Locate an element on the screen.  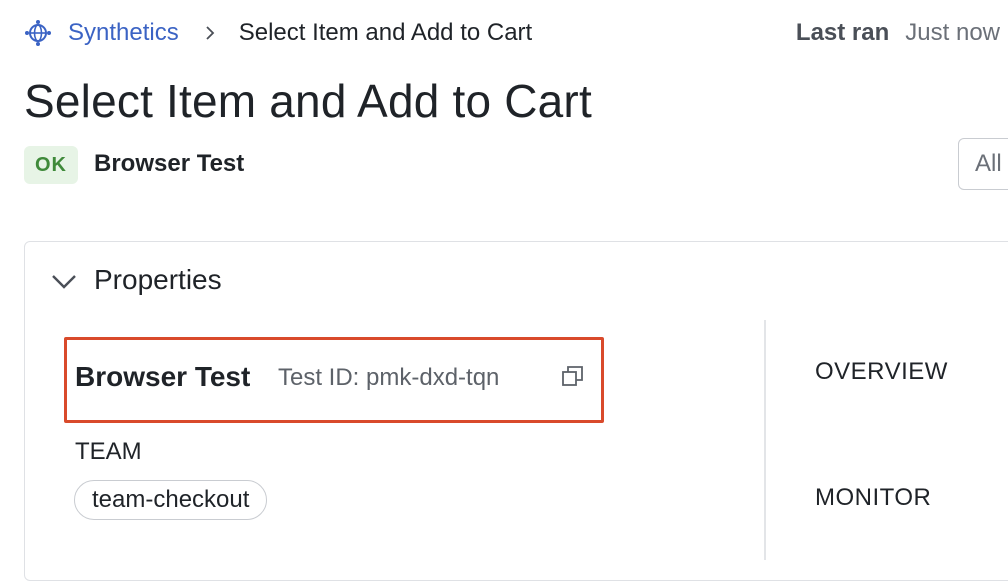
team-label: TEAM is located at coordinates (108, 451).